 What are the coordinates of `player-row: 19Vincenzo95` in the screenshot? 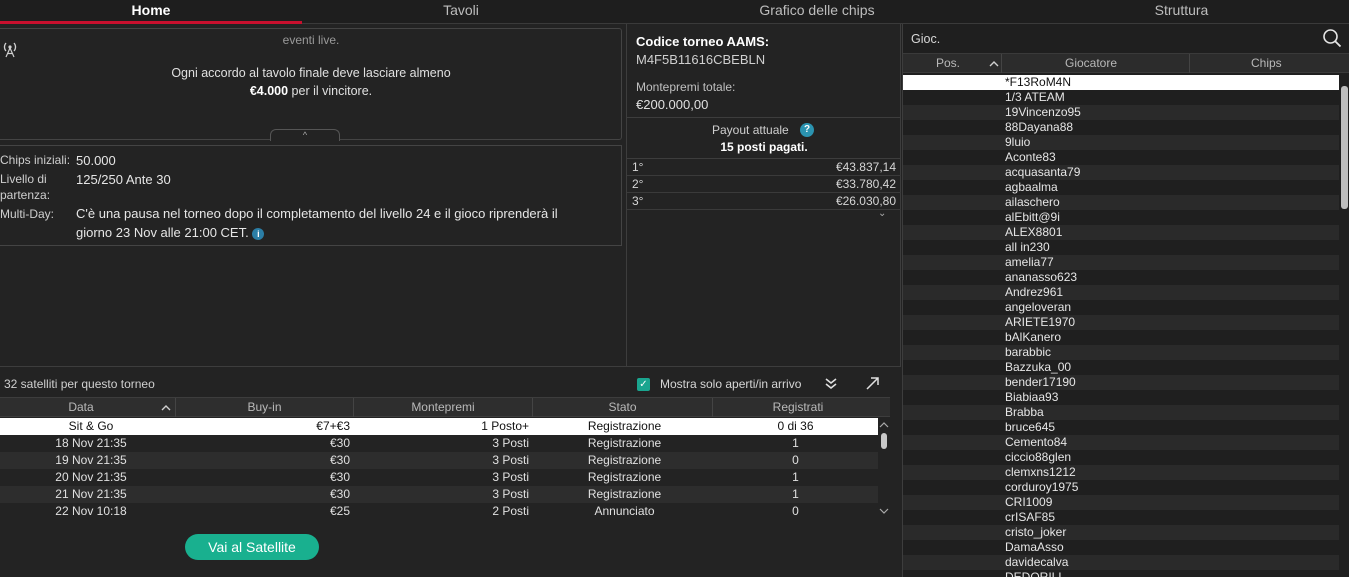 It's located at (1121, 112).